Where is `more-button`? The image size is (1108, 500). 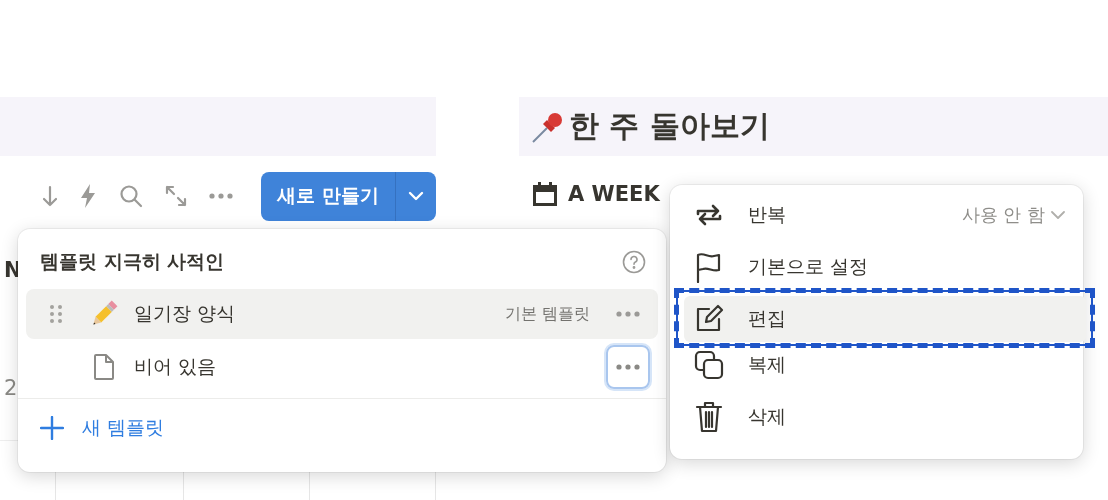 more-button is located at coordinates (628, 367).